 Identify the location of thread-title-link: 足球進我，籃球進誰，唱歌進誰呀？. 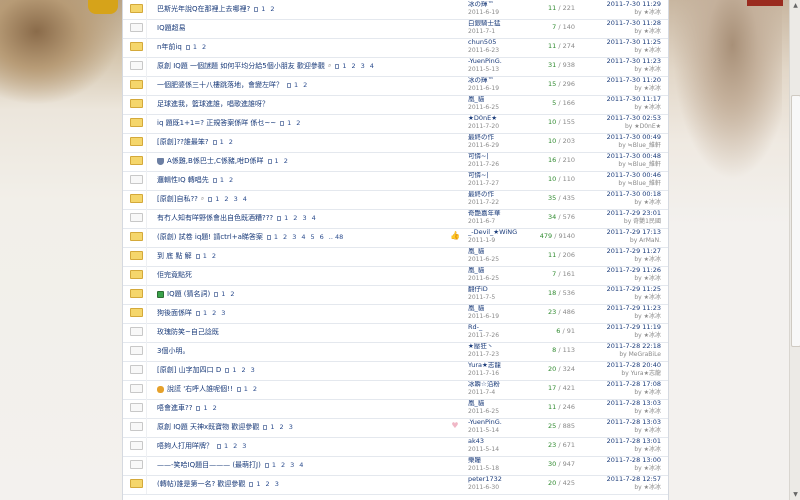
(213, 104).